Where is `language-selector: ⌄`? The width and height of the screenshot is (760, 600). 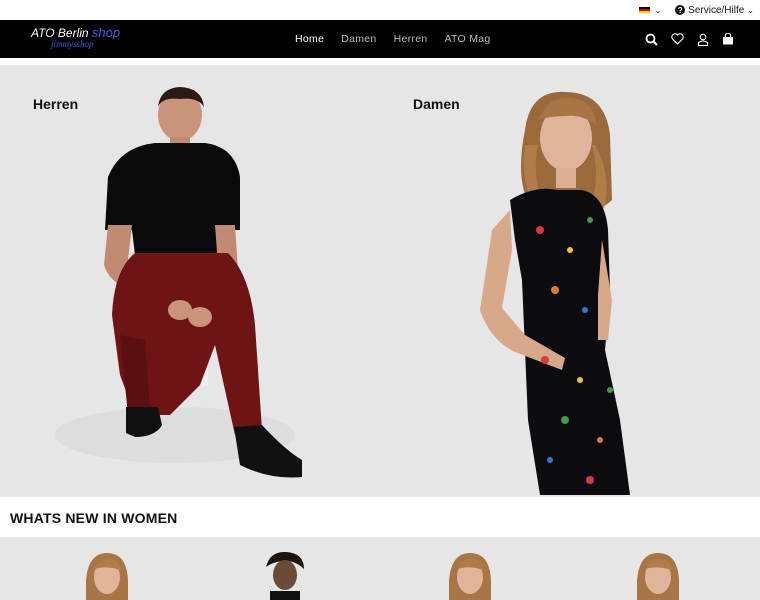 language-selector: ⌄ is located at coordinates (650, 10).